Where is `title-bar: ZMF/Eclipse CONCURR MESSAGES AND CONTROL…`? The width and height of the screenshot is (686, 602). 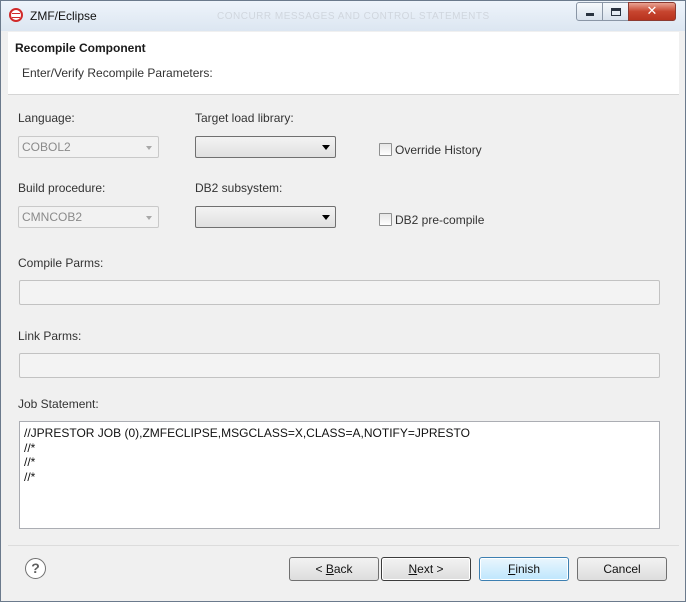 title-bar: ZMF/Eclipse CONCURR MESSAGES AND CONTROL… is located at coordinates (343, 16).